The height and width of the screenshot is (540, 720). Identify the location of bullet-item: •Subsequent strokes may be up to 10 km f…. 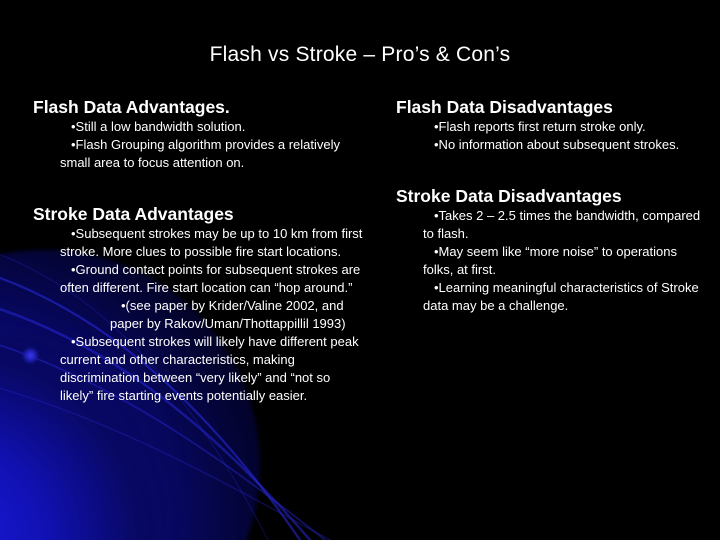
(211, 242).